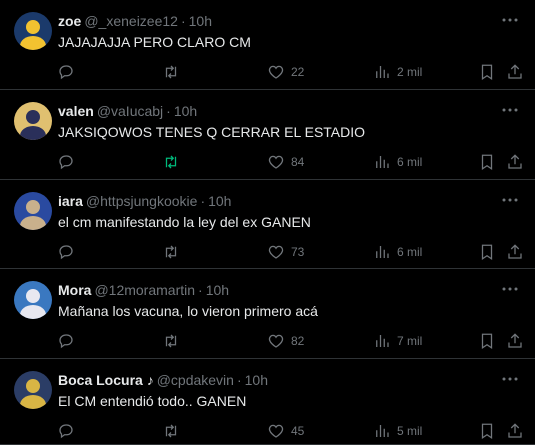  Describe the element at coordinates (188, 311) in the screenshot. I see `tweet-text: Mañana los vacuna, lo vieron primero acá` at that location.